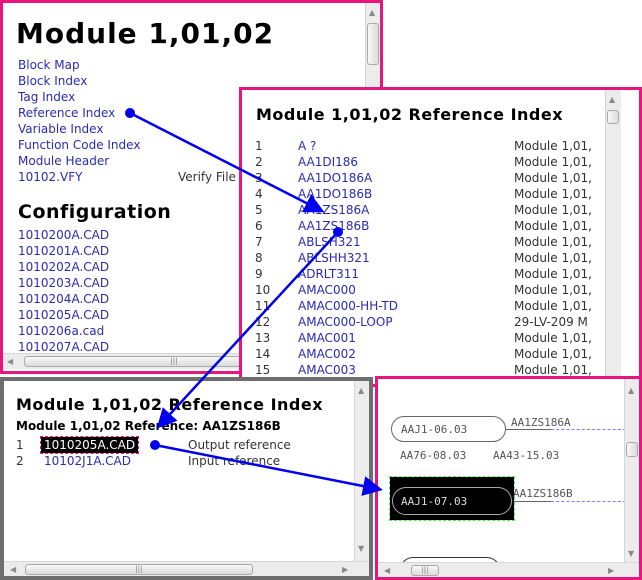 This screenshot has width=642, height=580. What do you see at coordinates (170, 404) in the screenshot?
I see `reference-detail-title: Module 1,01,02 Reference Index` at bounding box center [170, 404].